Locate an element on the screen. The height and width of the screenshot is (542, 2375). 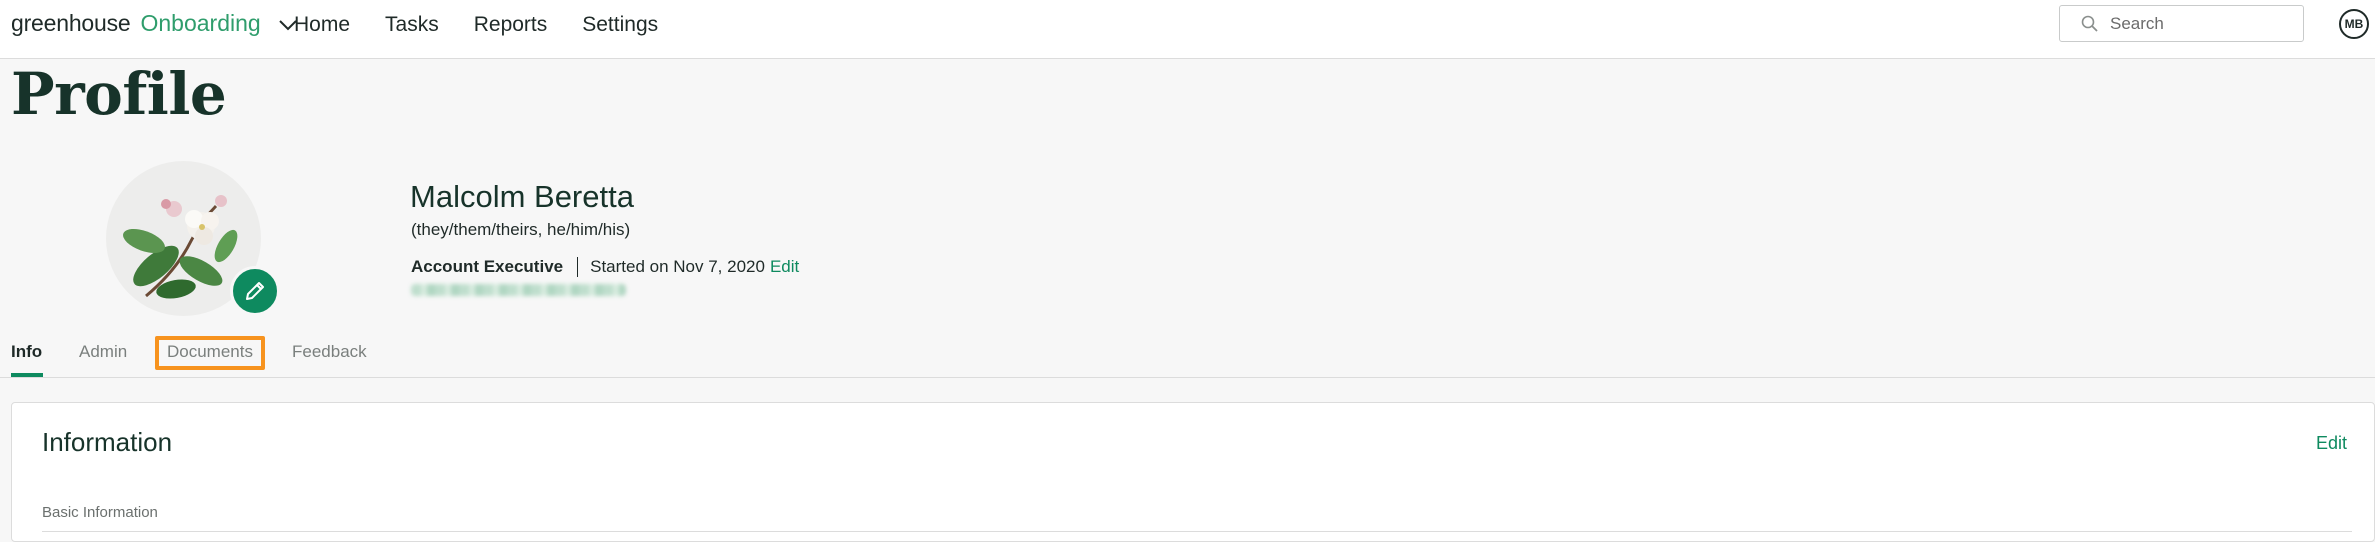
pencil-icon is located at coordinates (255, 291).